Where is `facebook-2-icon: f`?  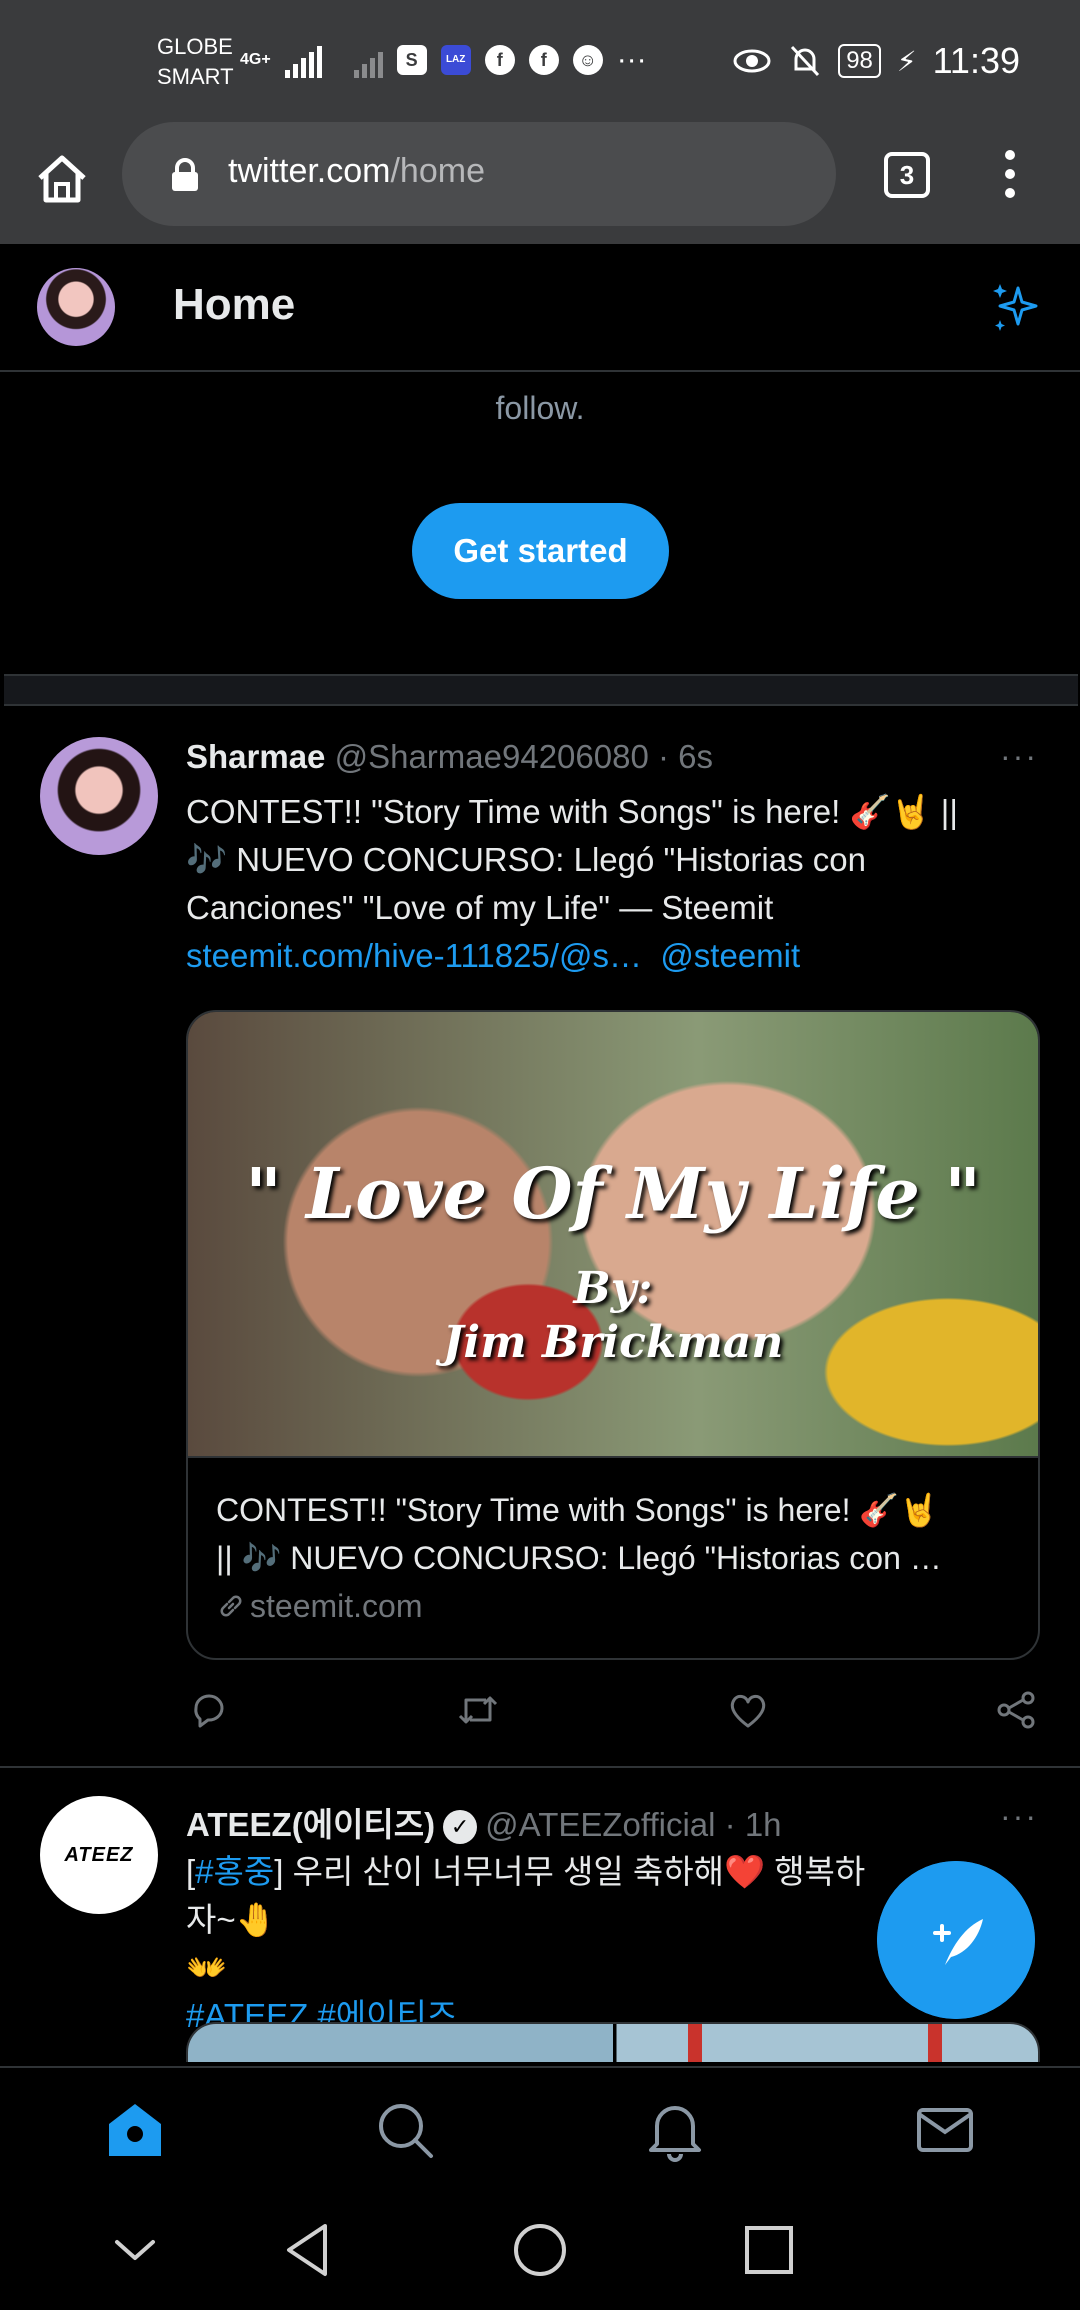 facebook-2-icon: f is located at coordinates (543, 60).